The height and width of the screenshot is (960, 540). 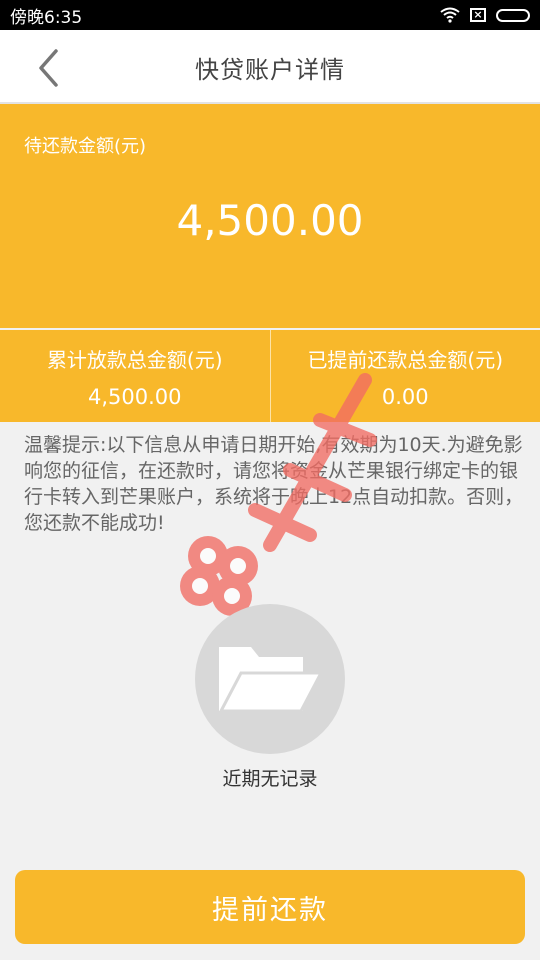 I want to click on total-prepaid-stat: 已提前还款总金额(元) 0.00, so click(x=404, y=376).